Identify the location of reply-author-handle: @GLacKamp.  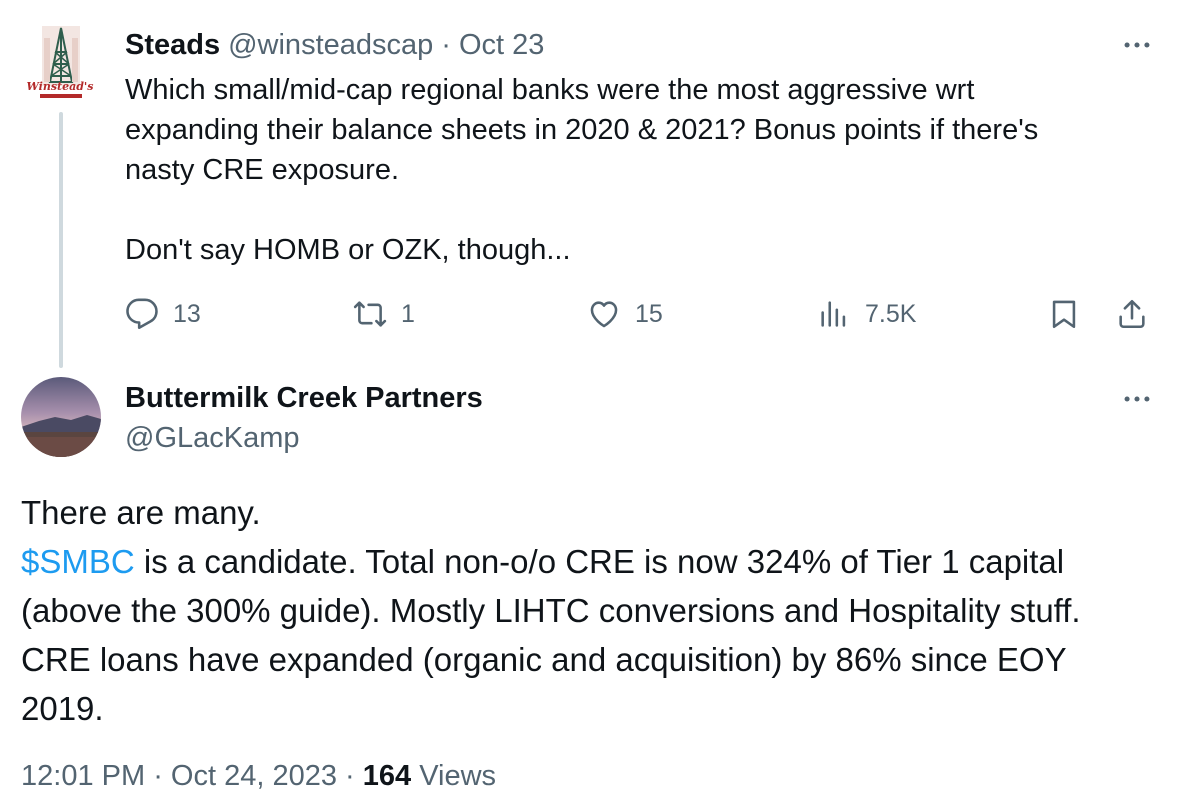
(212, 438).